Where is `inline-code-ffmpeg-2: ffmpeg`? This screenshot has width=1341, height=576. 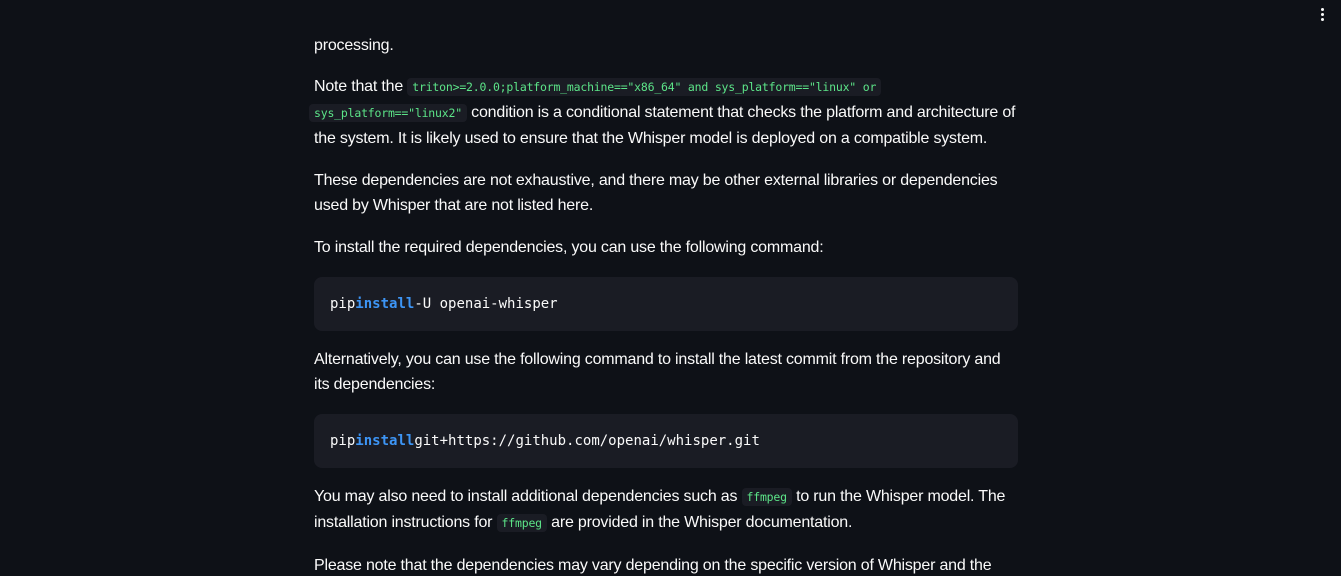
inline-code-ffmpeg-2: ffmpeg is located at coordinates (521, 523).